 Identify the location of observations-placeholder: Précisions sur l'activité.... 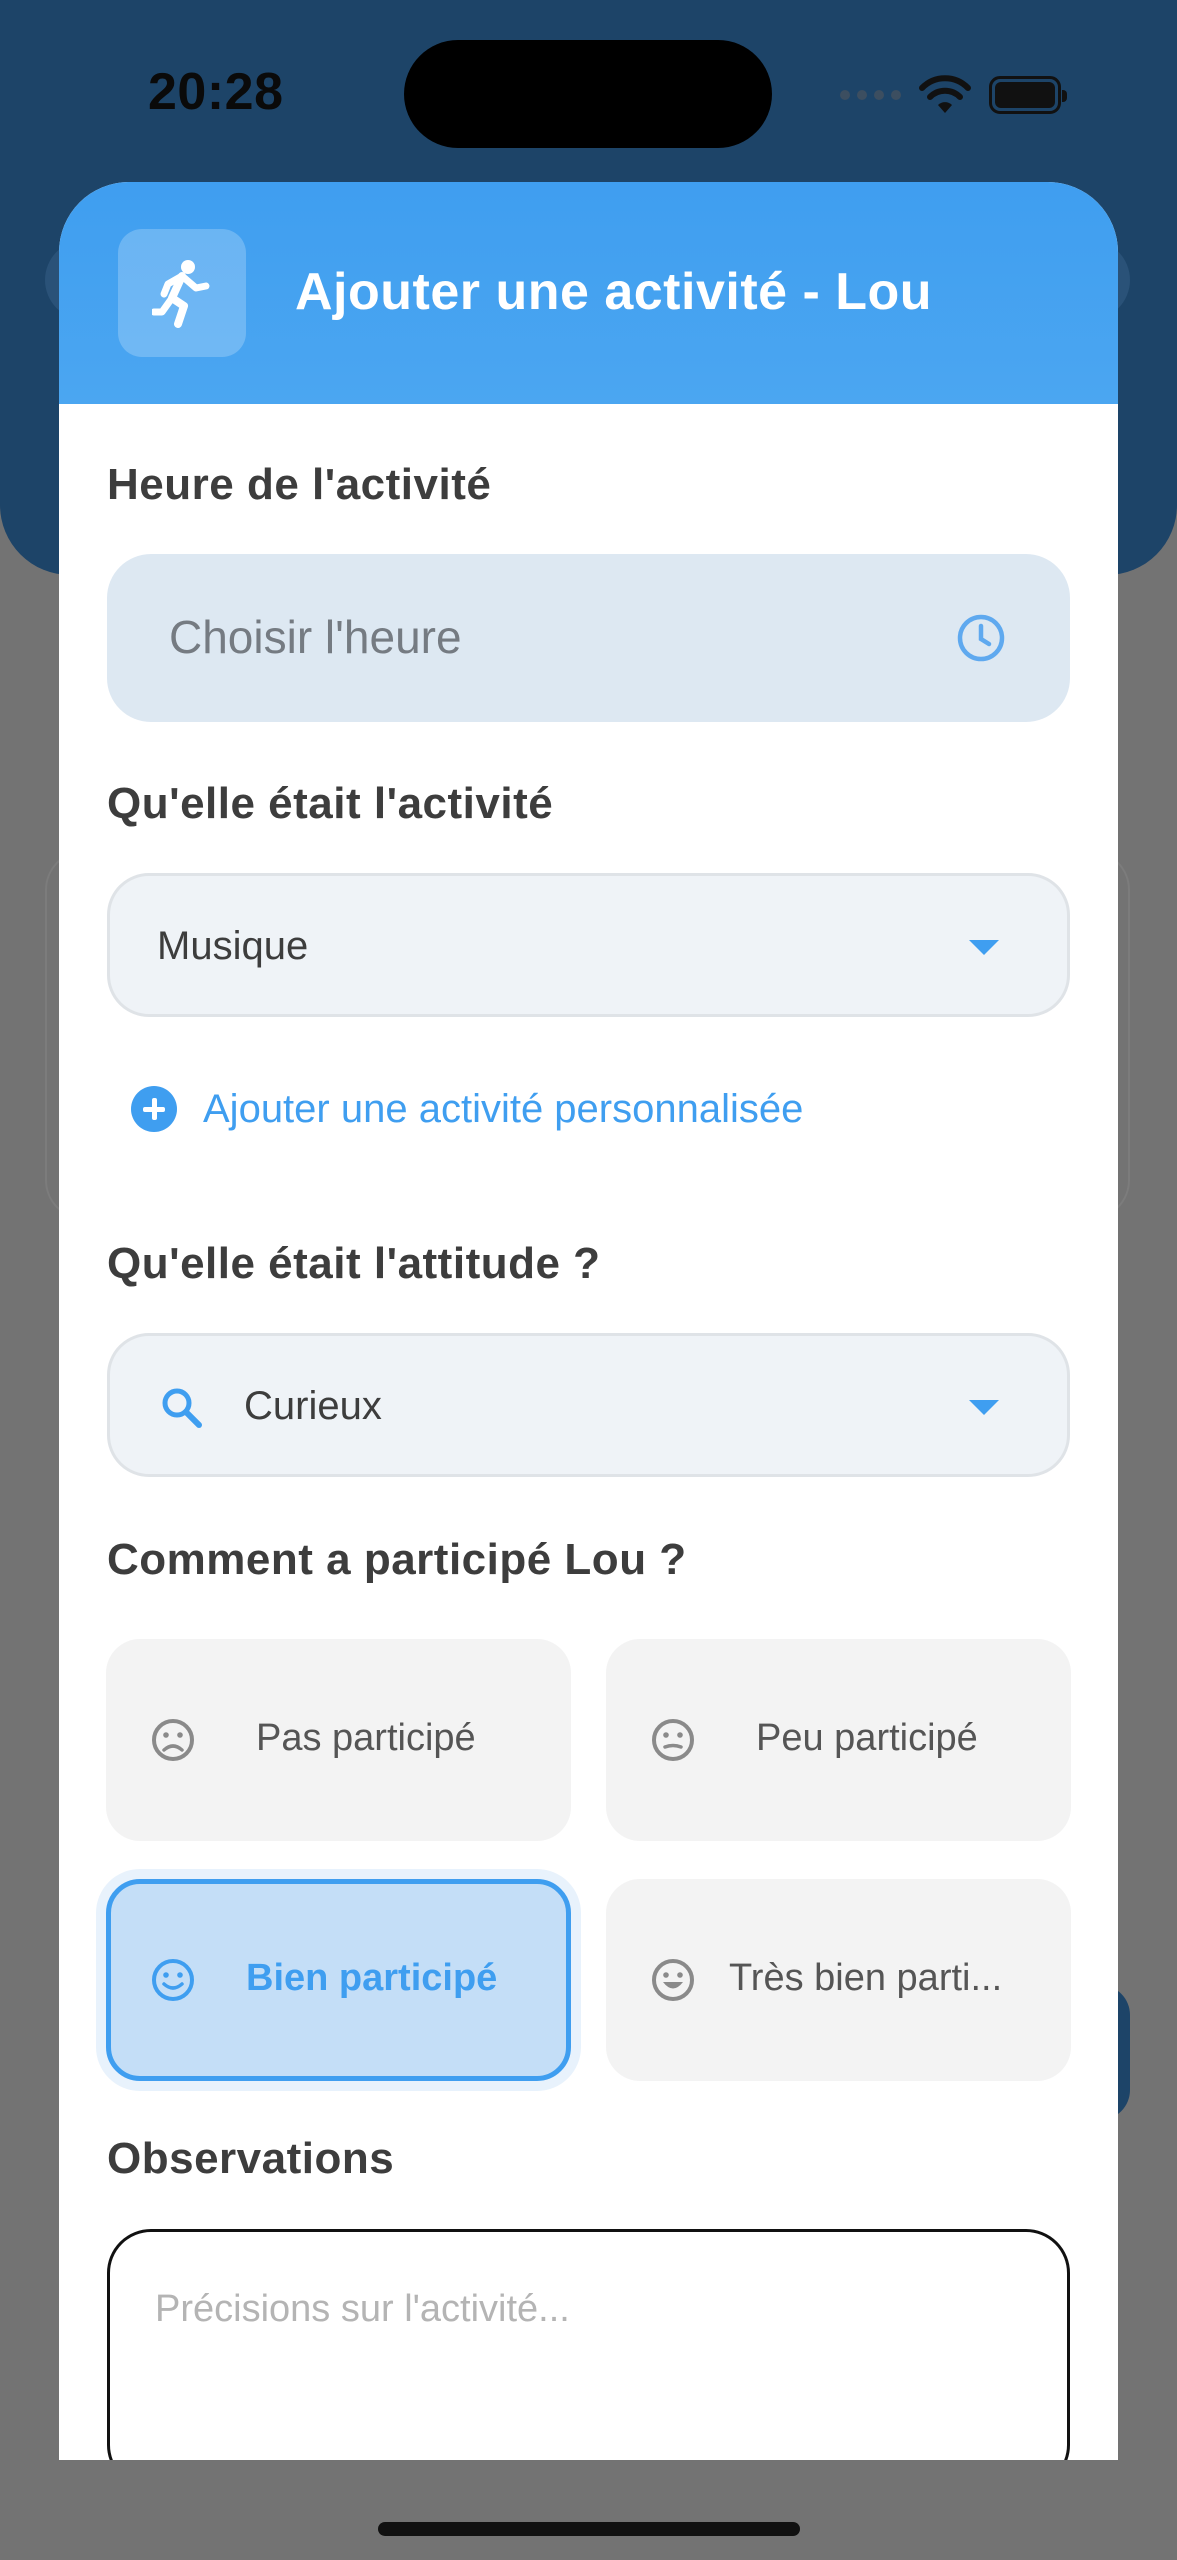
(362, 2309).